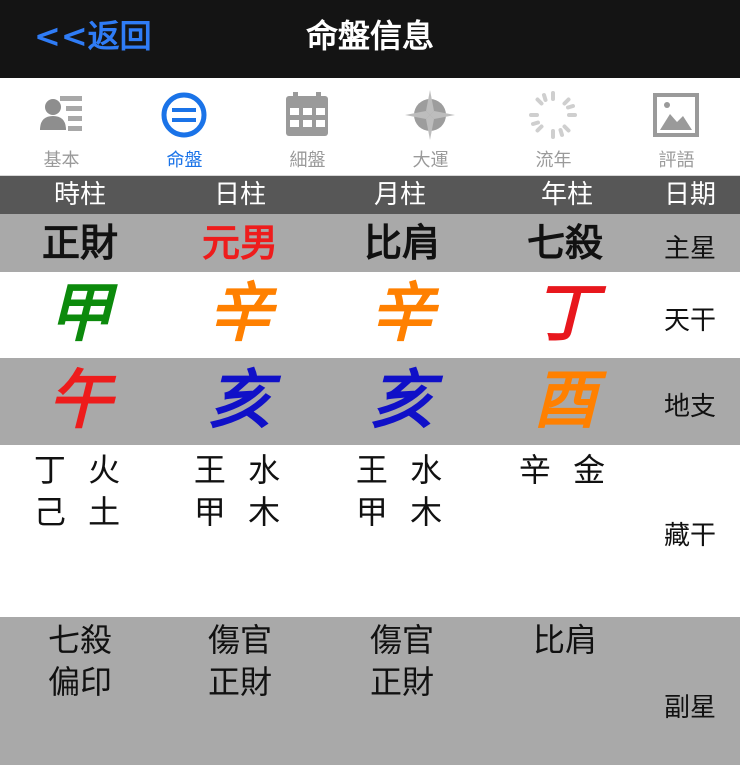 Image resolution: width=740 pixels, height=765 pixels. I want to click on column-header-month: 月柱, so click(399, 195).